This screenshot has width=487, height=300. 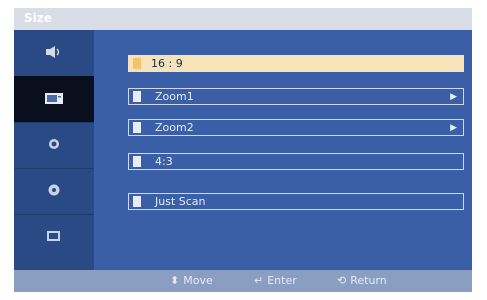 I want to click on menu-option-16-9: 16 : 9, so click(x=296, y=63).